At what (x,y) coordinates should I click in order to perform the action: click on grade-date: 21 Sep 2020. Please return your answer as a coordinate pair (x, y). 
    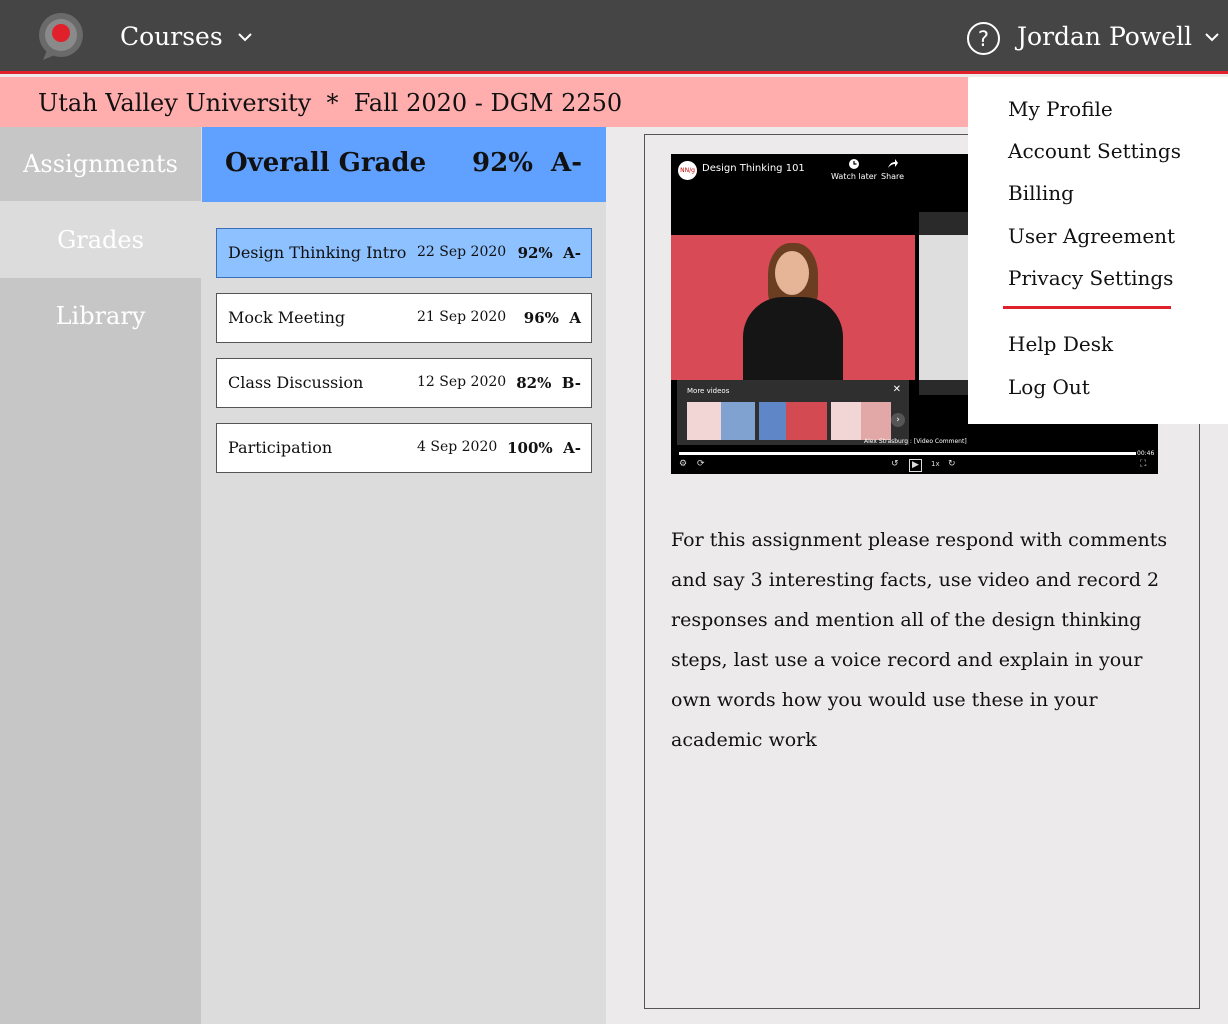
    Looking at the image, I should click on (462, 317).